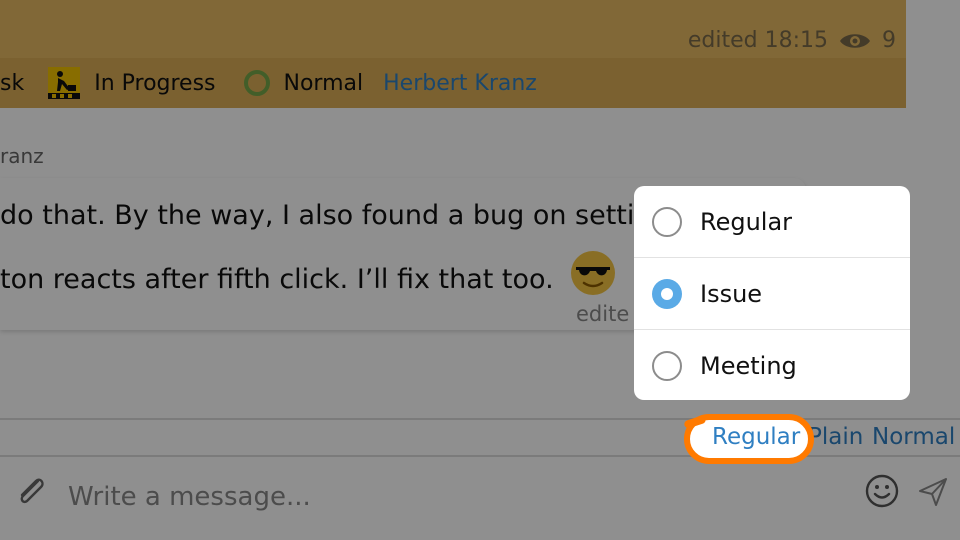 The width and height of the screenshot is (960, 540). What do you see at coordinates (731, 293) in the screenshot?
I see `menu-option-label: Issue` at bounding box center [731, 293].